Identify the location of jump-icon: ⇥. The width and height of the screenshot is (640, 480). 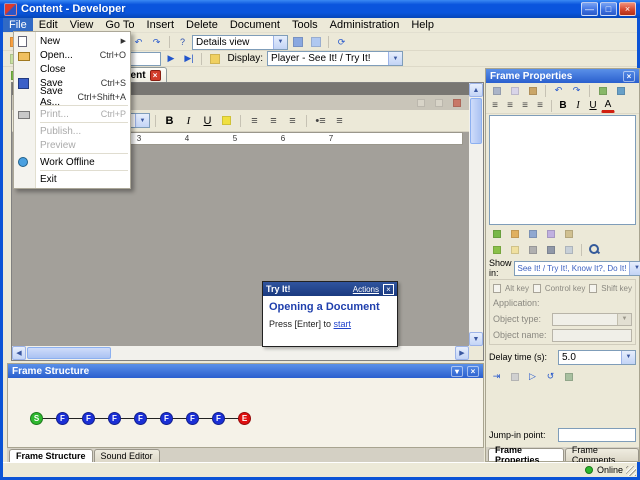
(496, 376).